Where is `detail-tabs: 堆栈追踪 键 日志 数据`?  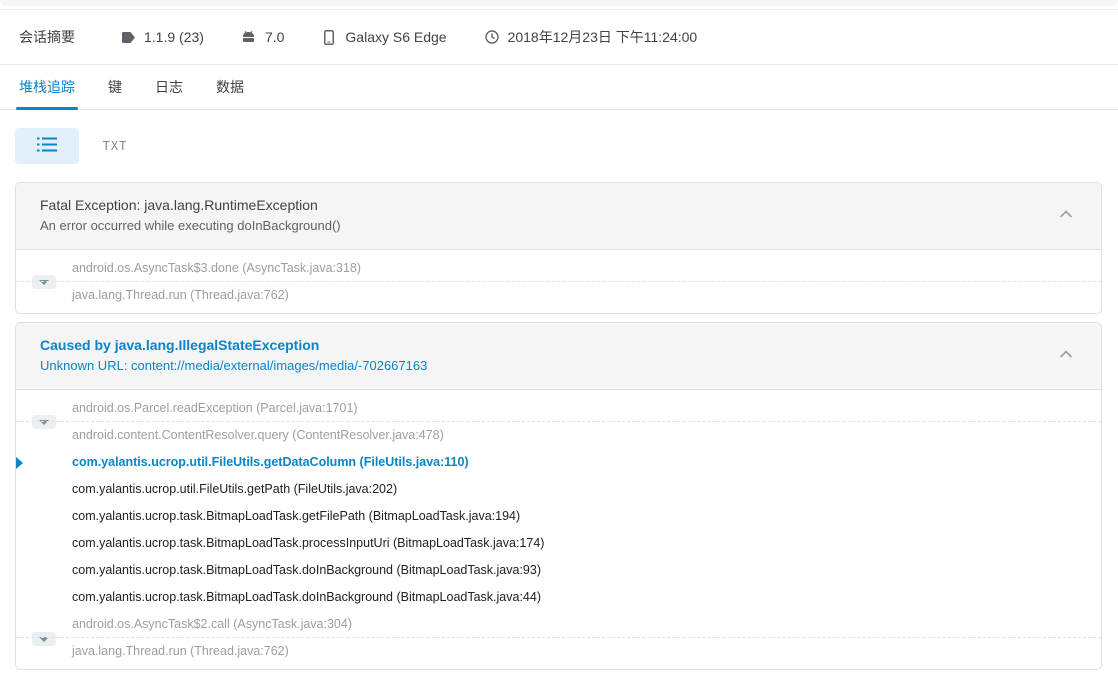
detail-tabs: 堆栈追踪 键 日志 数据 is located at coordinates (559, 87).